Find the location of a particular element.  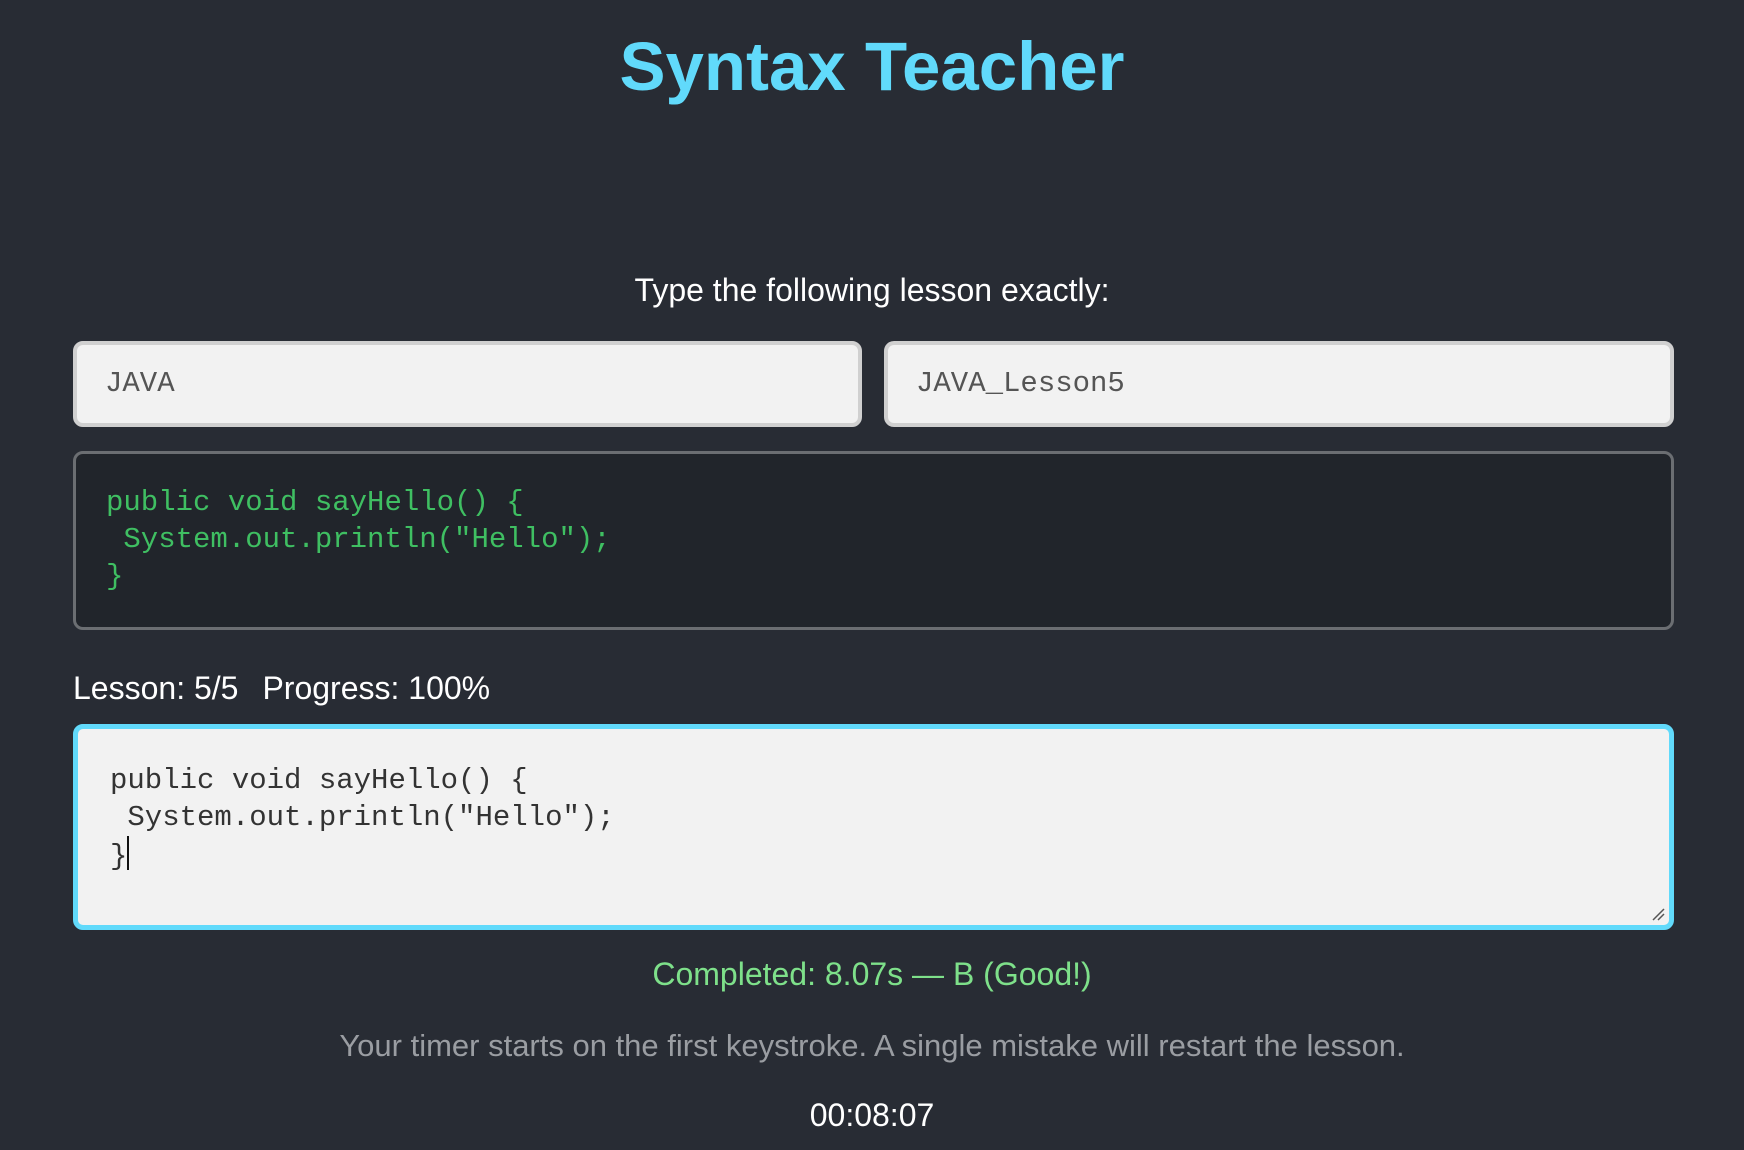

progress-indicator: Progress: 100% is located at coordinates (376, 688).